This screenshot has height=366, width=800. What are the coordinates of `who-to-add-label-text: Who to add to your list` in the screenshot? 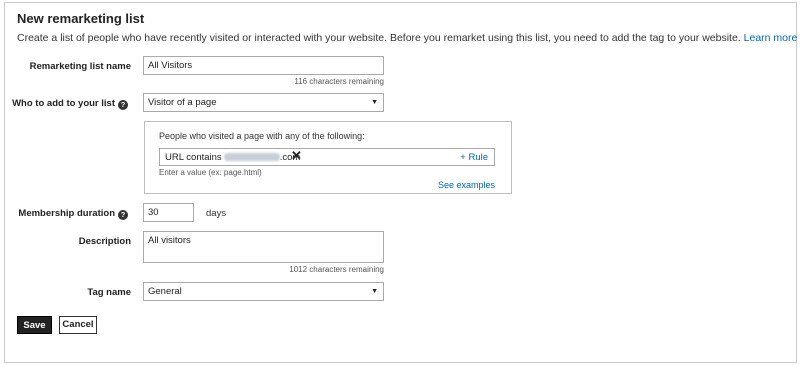 It's located at (63, 103).